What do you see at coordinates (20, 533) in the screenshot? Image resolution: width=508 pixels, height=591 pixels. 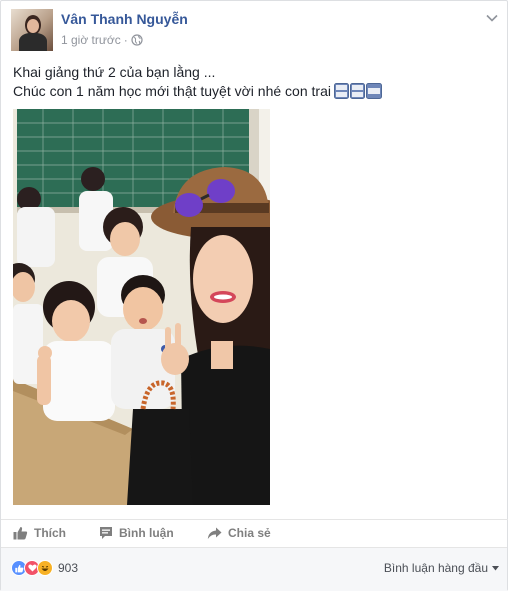 I see `thumbs-up-icon` at bounding box center [20, 533].